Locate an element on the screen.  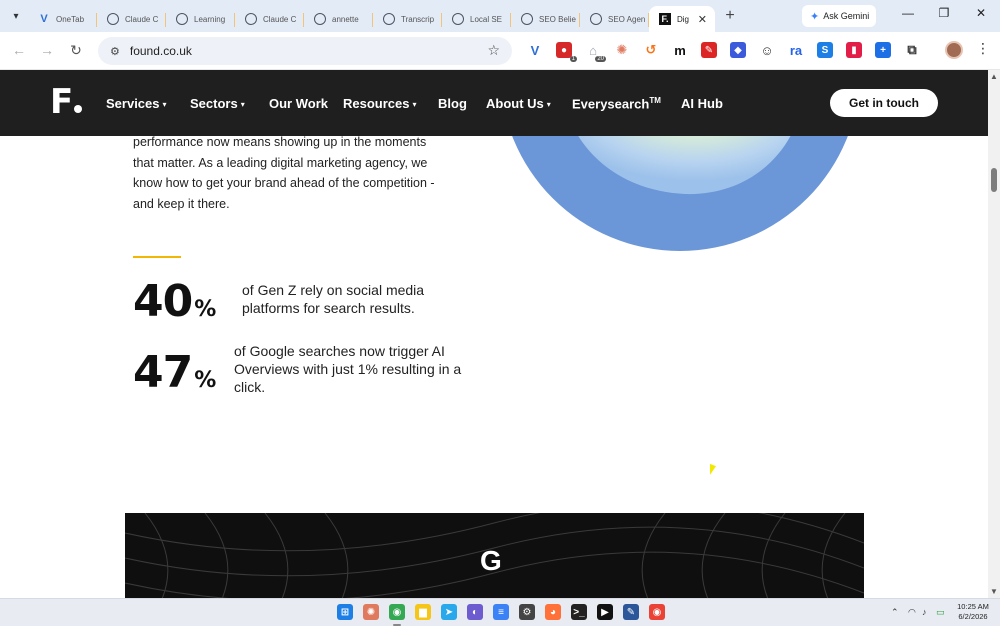
editor-icon: ✎ is located at coordinates (631, 612).